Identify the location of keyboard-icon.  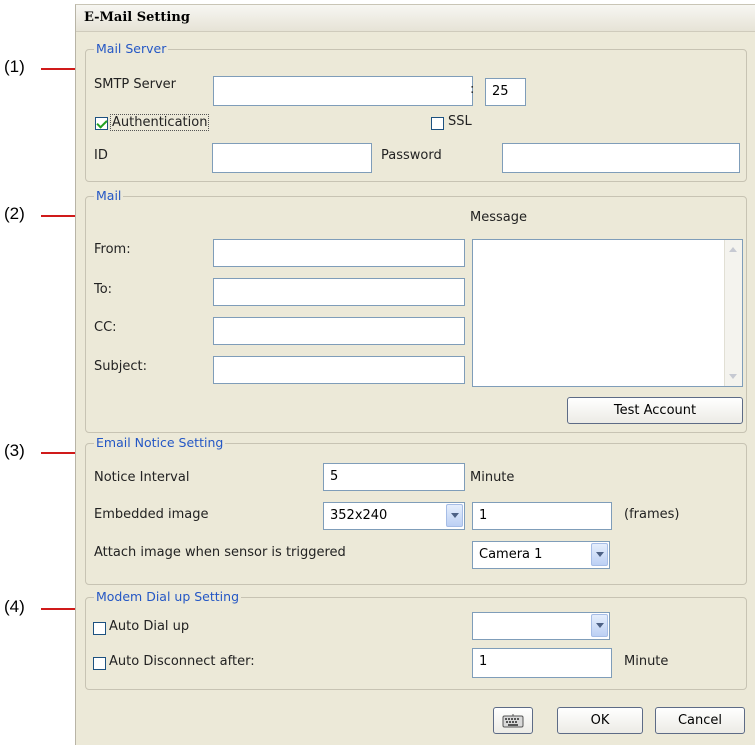
(513, 721).